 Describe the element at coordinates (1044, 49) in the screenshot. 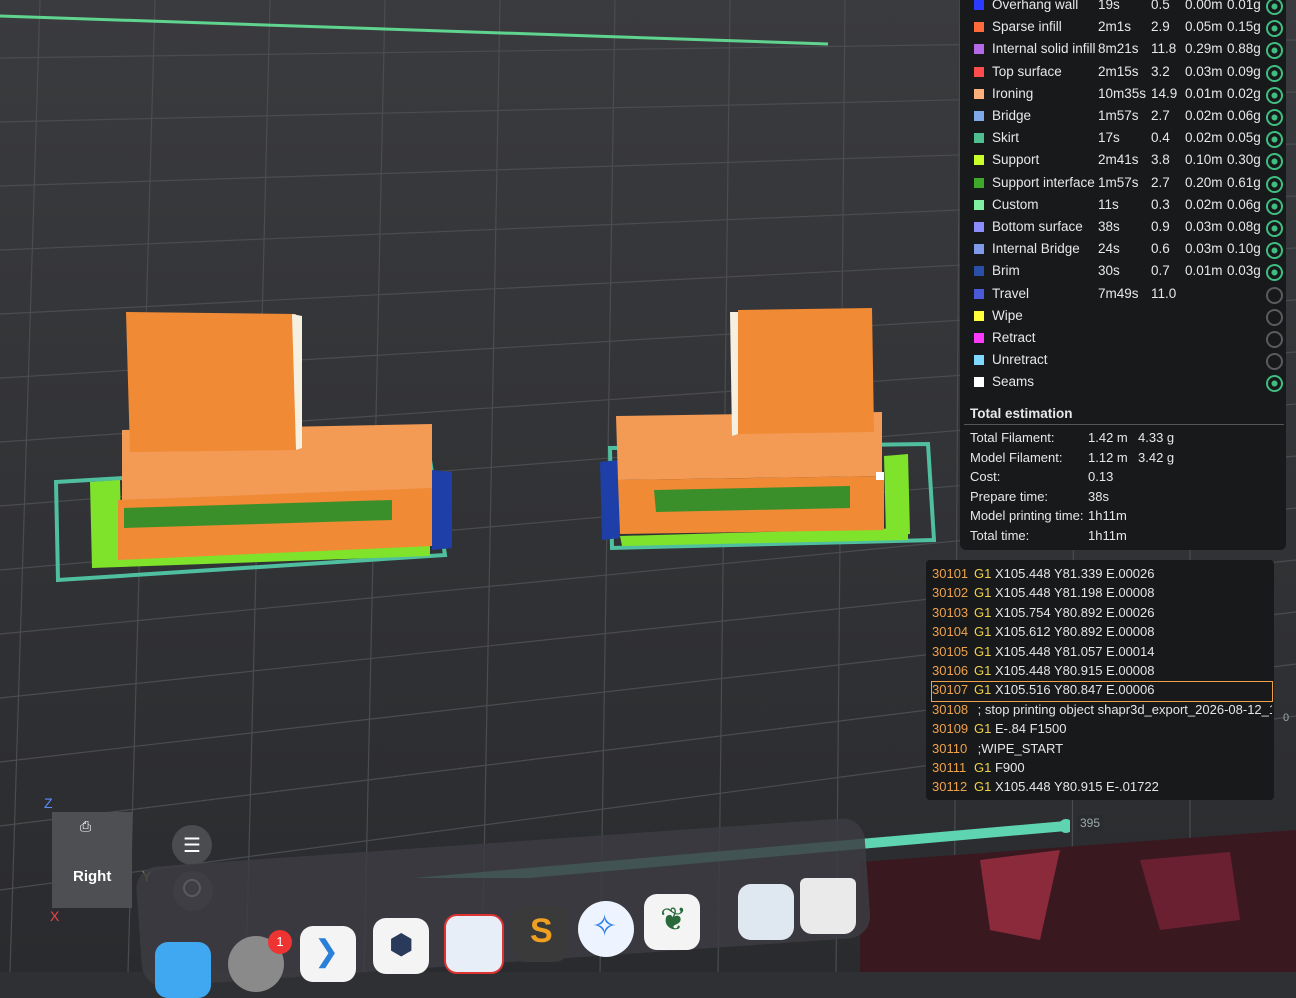

I see `legend-item-name: Internal solid infill` at that location.